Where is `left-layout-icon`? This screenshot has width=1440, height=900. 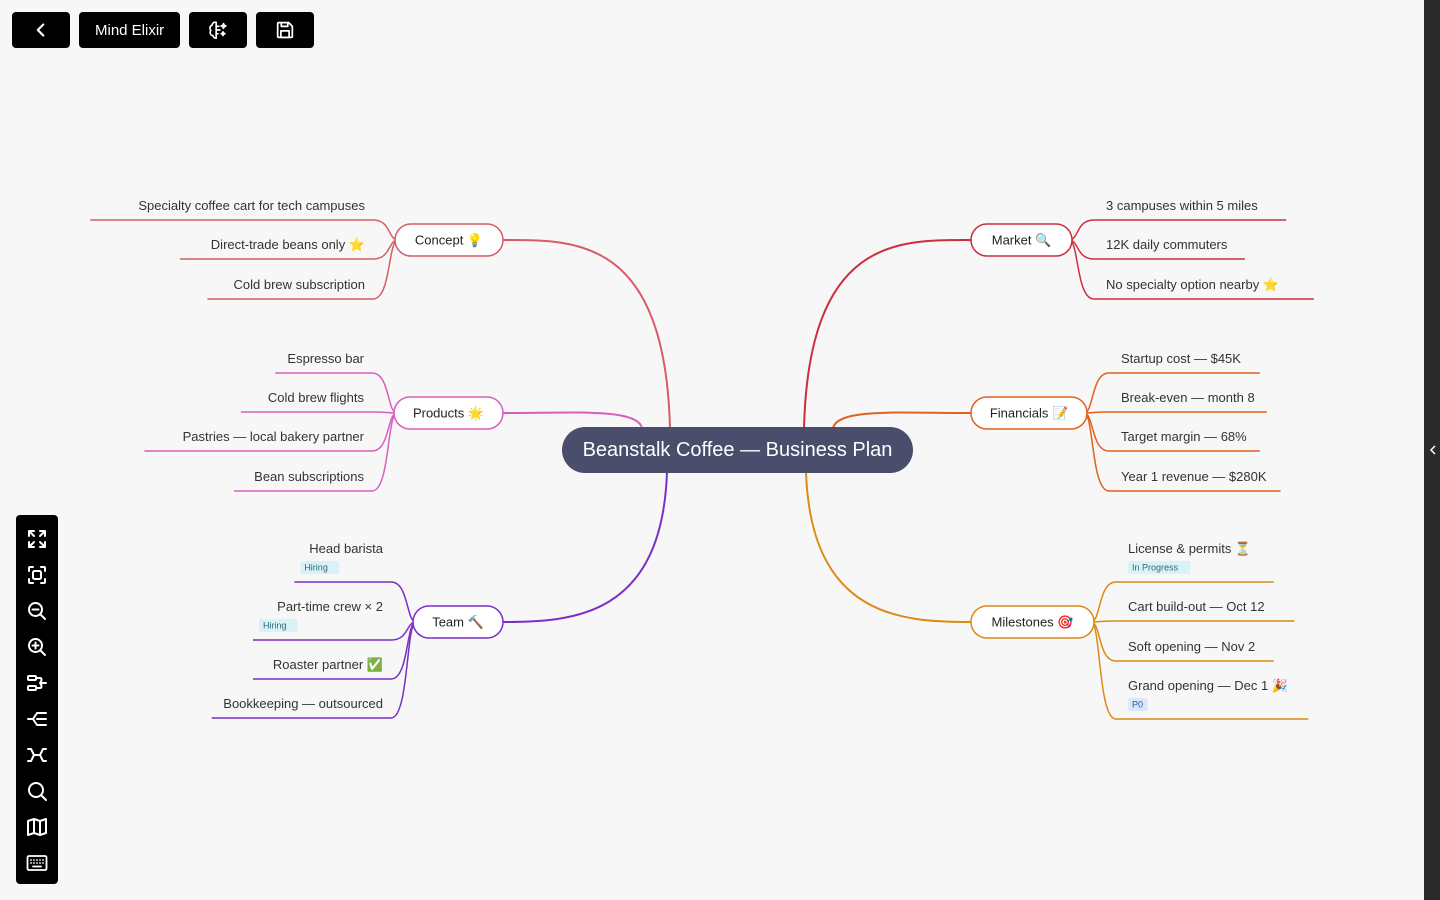 left-layout-icon is located at coordinates (37, 719).